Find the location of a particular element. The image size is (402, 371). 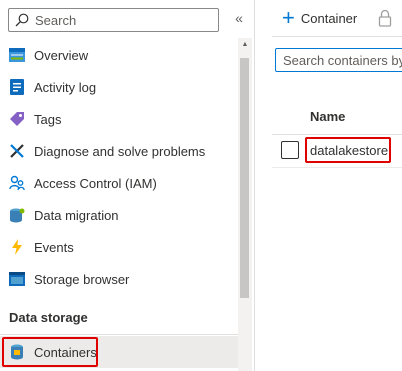

sidebar-item-diagnose: Diagnose and solve problems is located at coordinates (119, 151).